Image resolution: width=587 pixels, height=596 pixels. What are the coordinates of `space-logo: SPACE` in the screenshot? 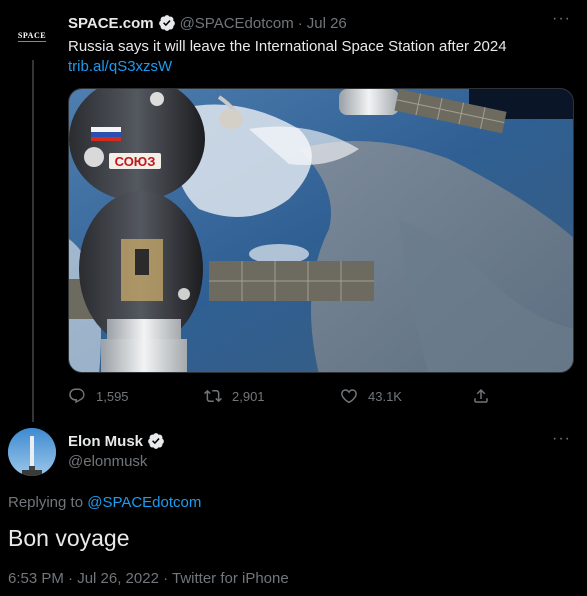 It's located at (32, 36).